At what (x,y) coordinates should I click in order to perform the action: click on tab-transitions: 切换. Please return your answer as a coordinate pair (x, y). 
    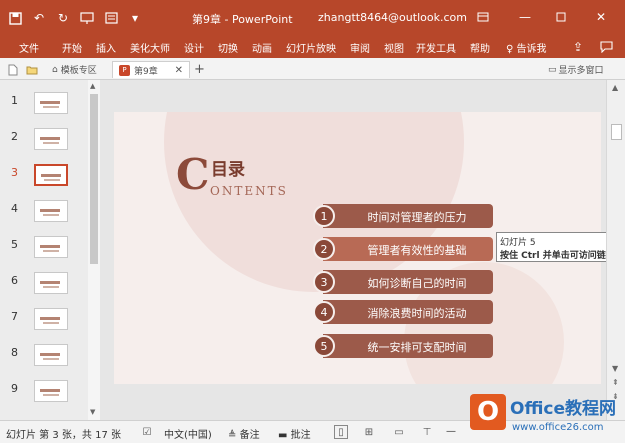
    Looking at the image, I should click on (228, 47).